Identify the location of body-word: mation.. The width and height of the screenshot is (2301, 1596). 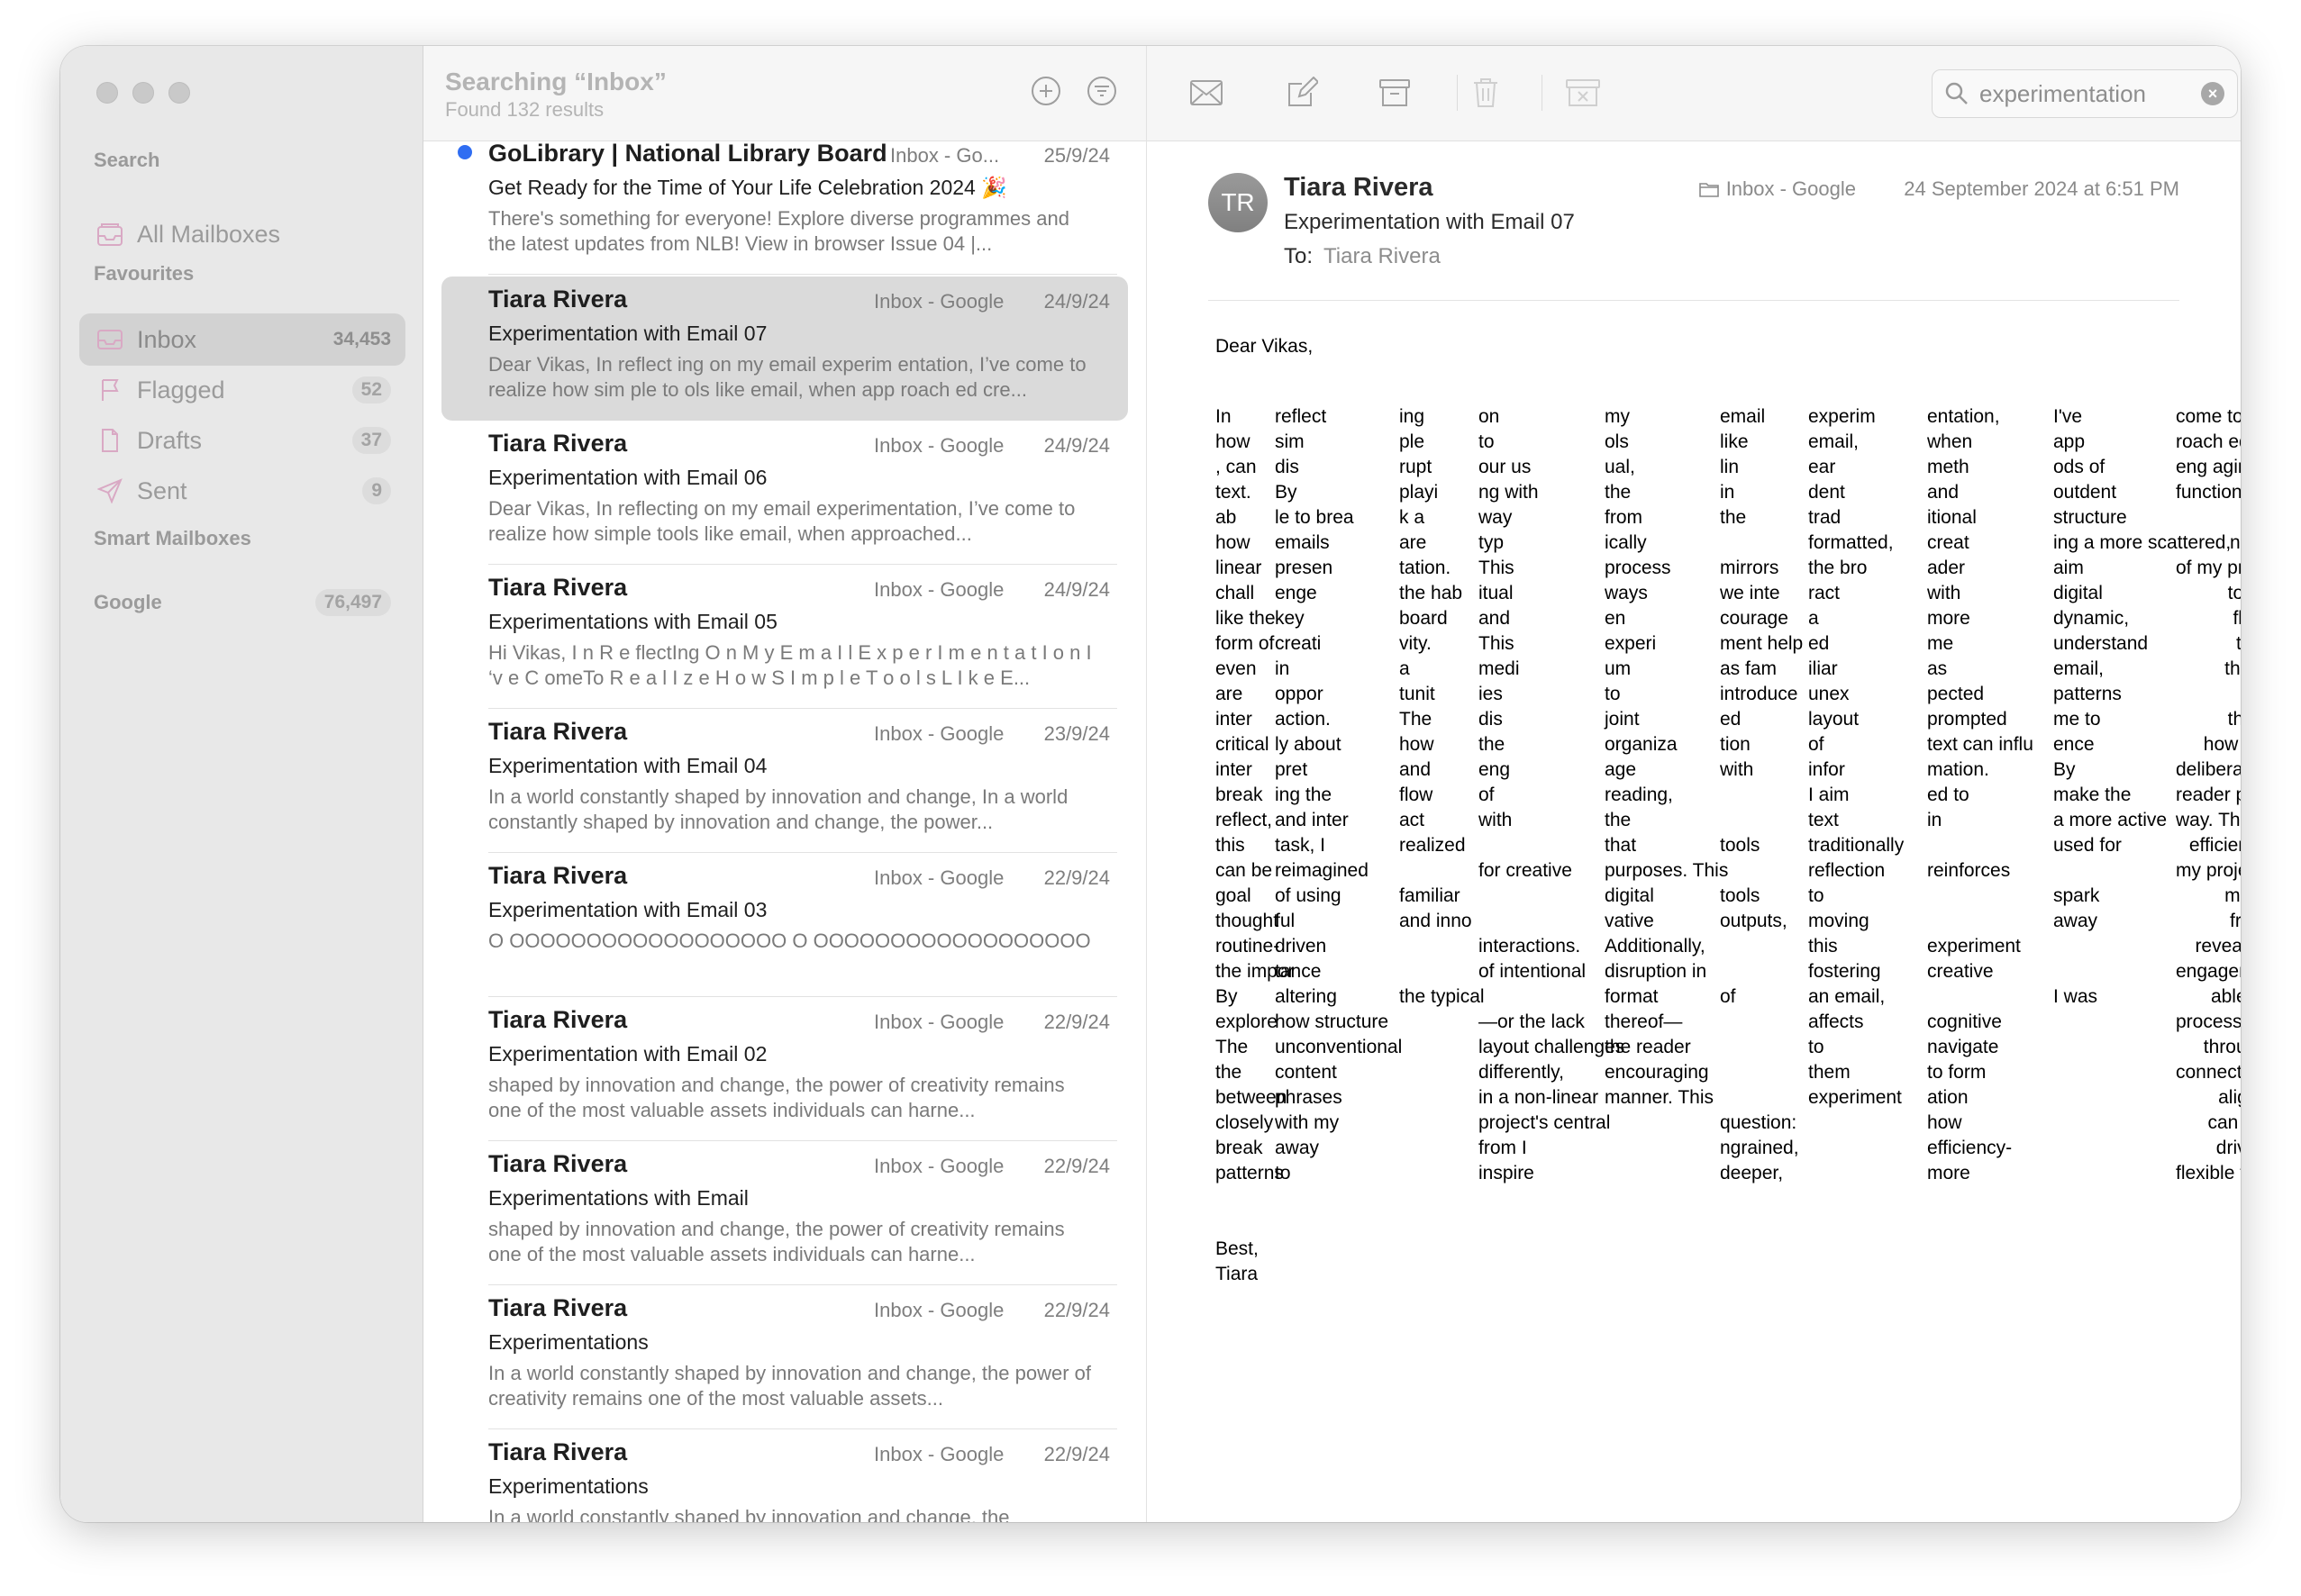
(1958, 770).